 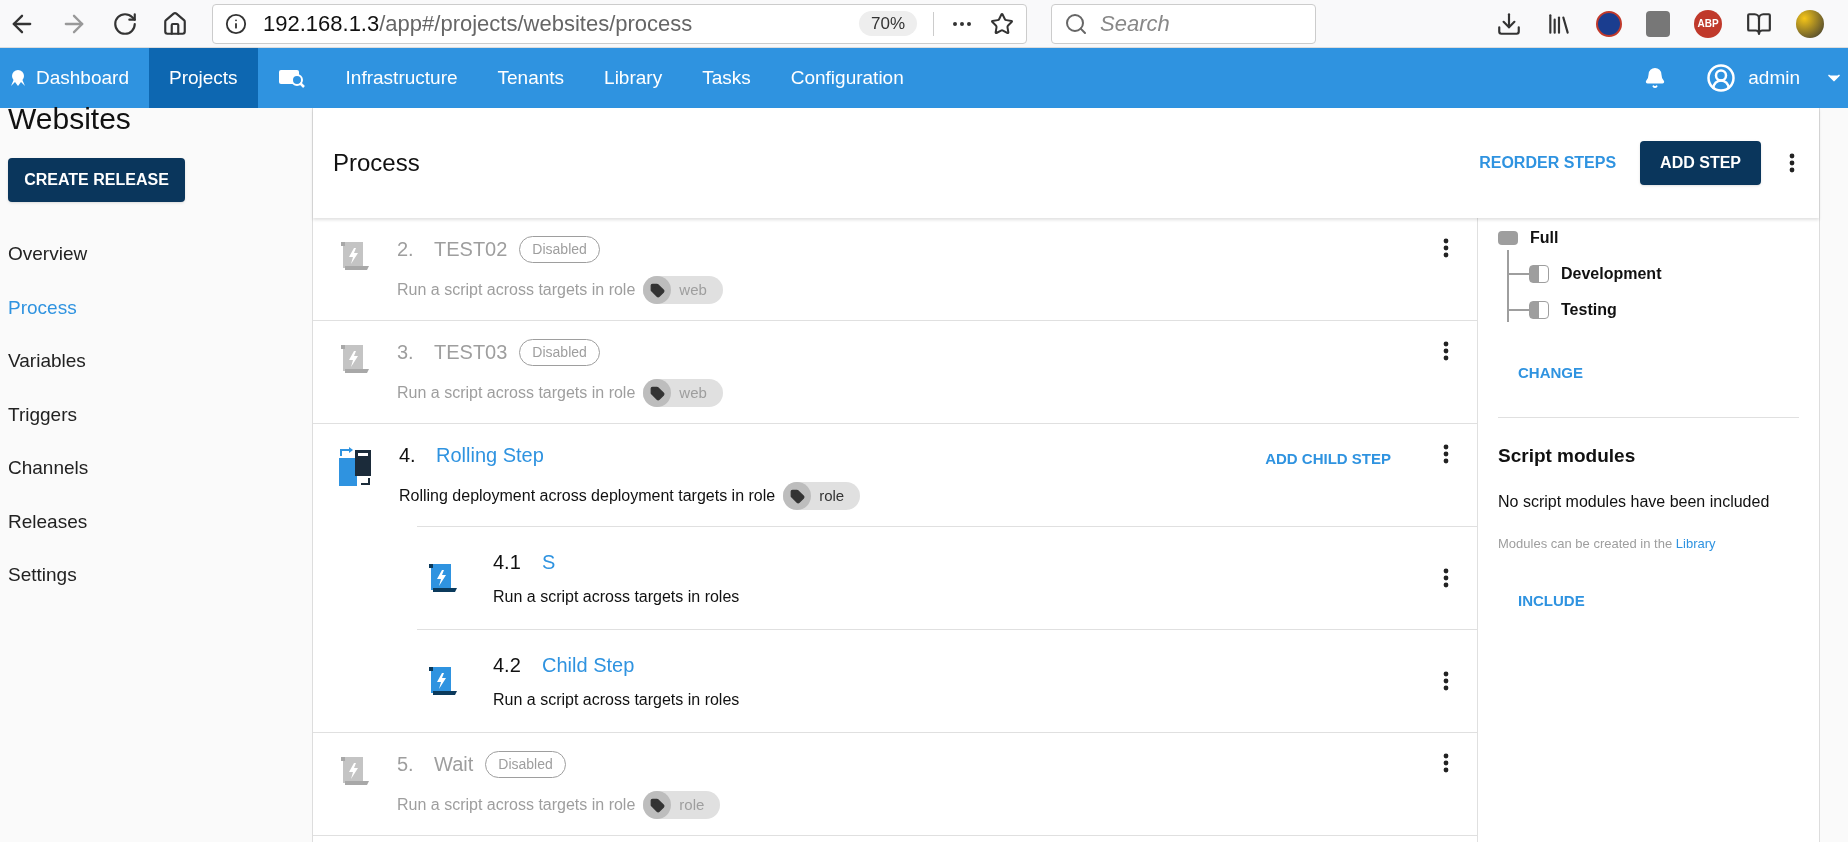 I want to click on search-field: Search, so click(x=1183, y=23).